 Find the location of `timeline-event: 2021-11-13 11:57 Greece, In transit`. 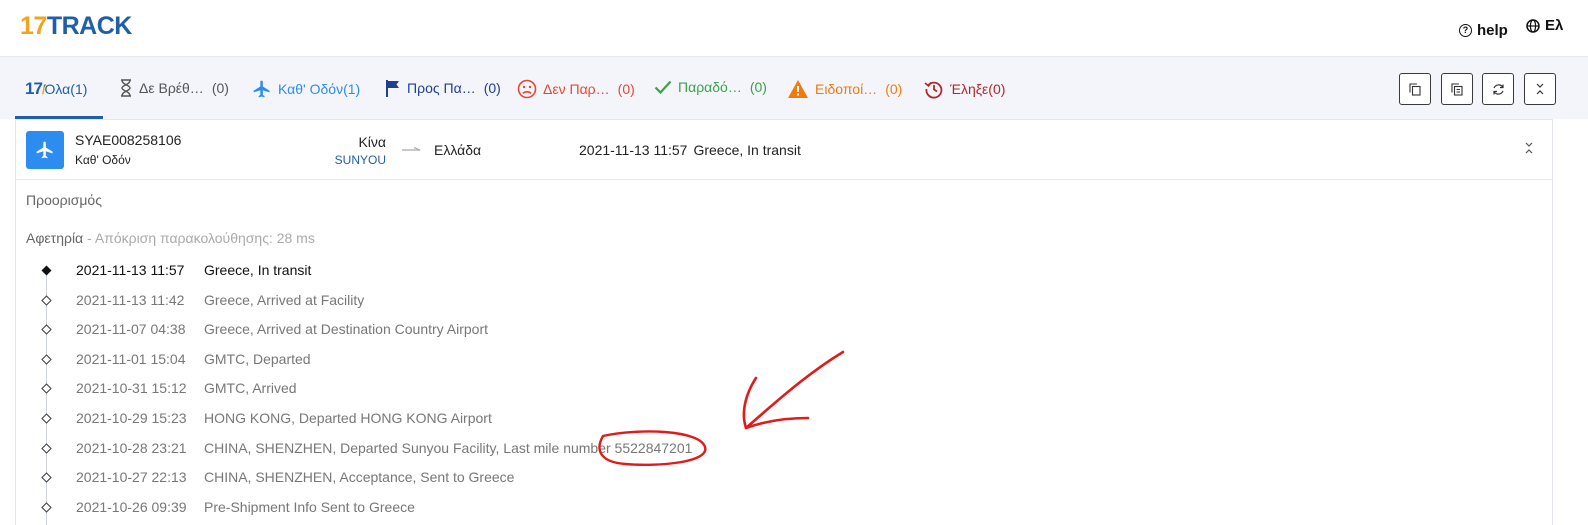

timeline-event: 2021-11-13 11:57 Greece, In transit is located at coordinates (175, 270).